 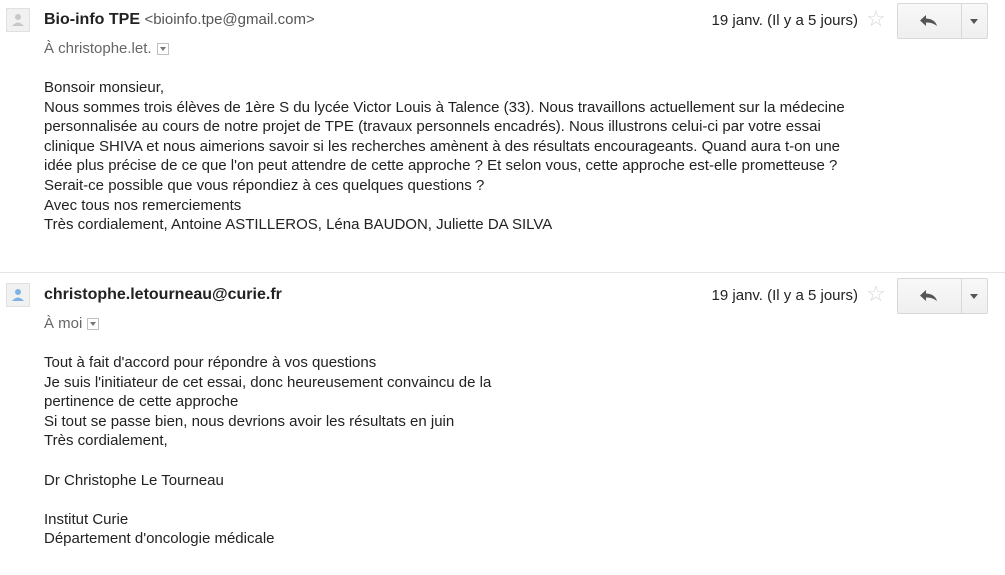 What do you see at coordinates (106, 441) in the screenshot?
I see `body-line: Très cordialement,` at bounding box center [106, 441].